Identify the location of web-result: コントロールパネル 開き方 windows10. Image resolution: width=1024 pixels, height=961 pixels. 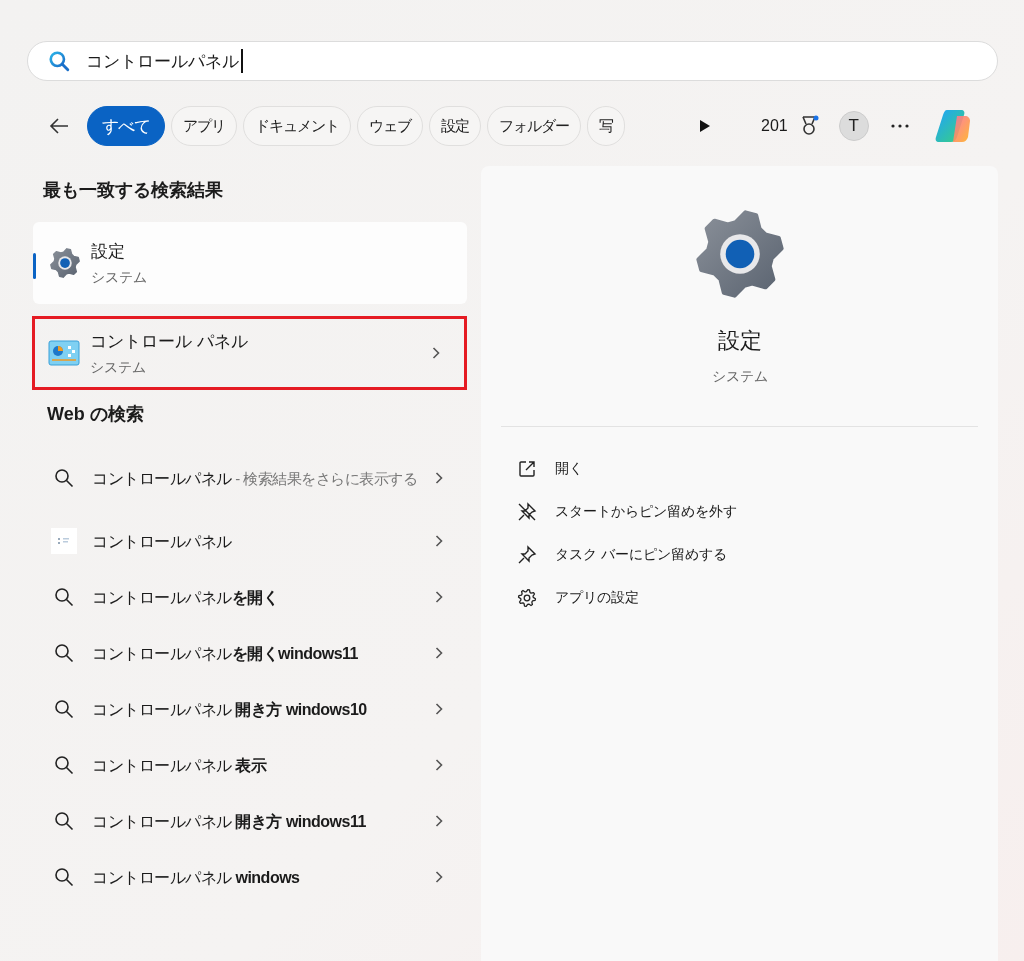
(250, 709).